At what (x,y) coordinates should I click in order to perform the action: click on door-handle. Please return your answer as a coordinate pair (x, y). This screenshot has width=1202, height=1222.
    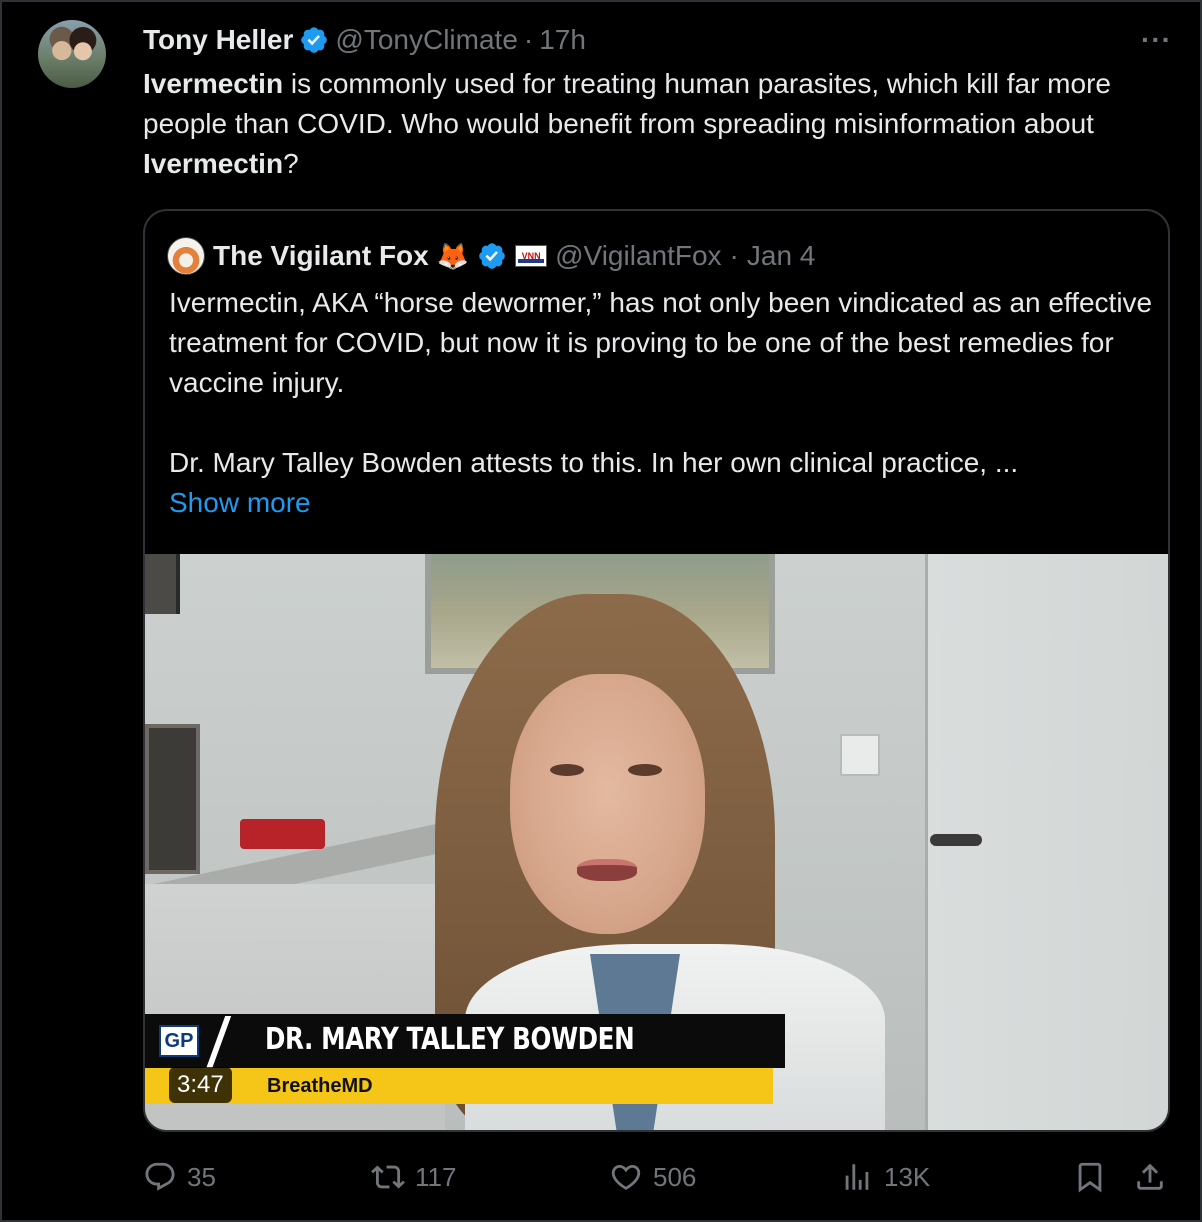
    Looking at the image, I should click on (956, 840).